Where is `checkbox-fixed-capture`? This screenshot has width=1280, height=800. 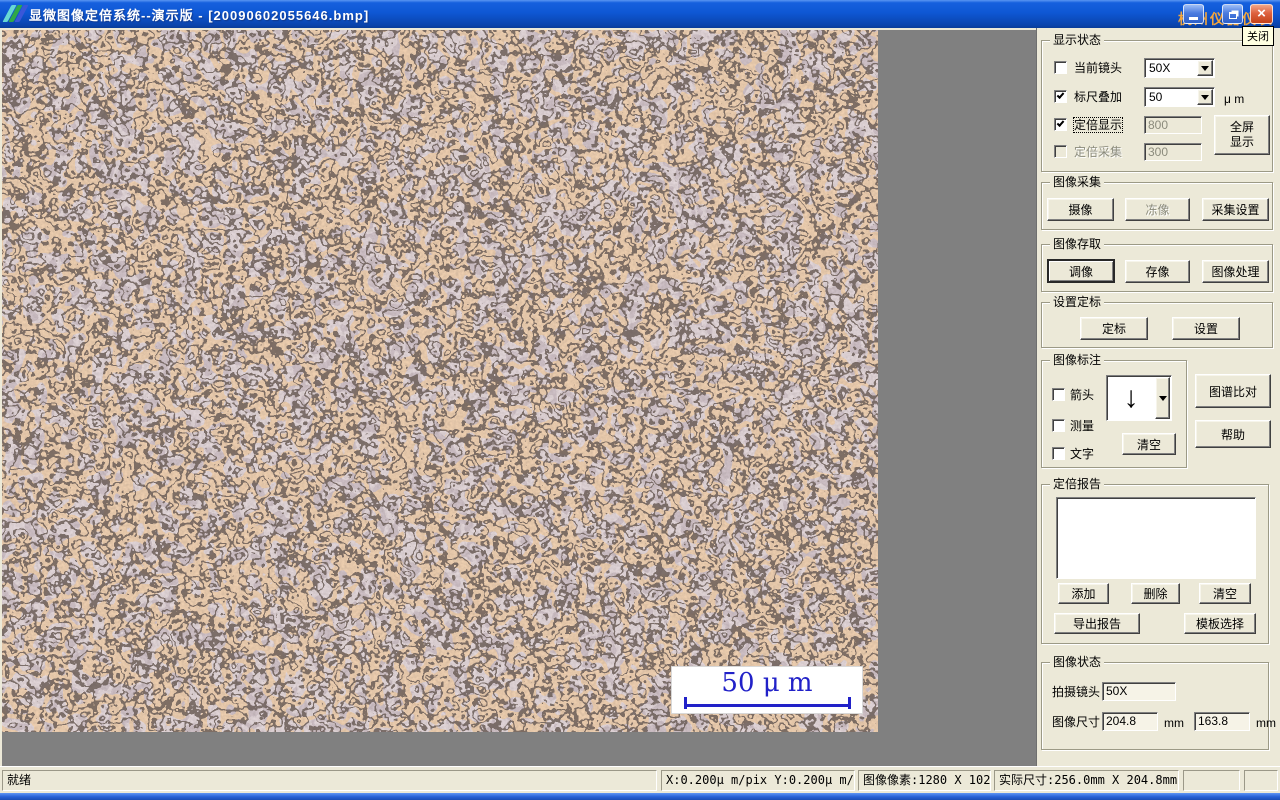 checkbox-fixed-capture is located at coordinates (1060, 151).